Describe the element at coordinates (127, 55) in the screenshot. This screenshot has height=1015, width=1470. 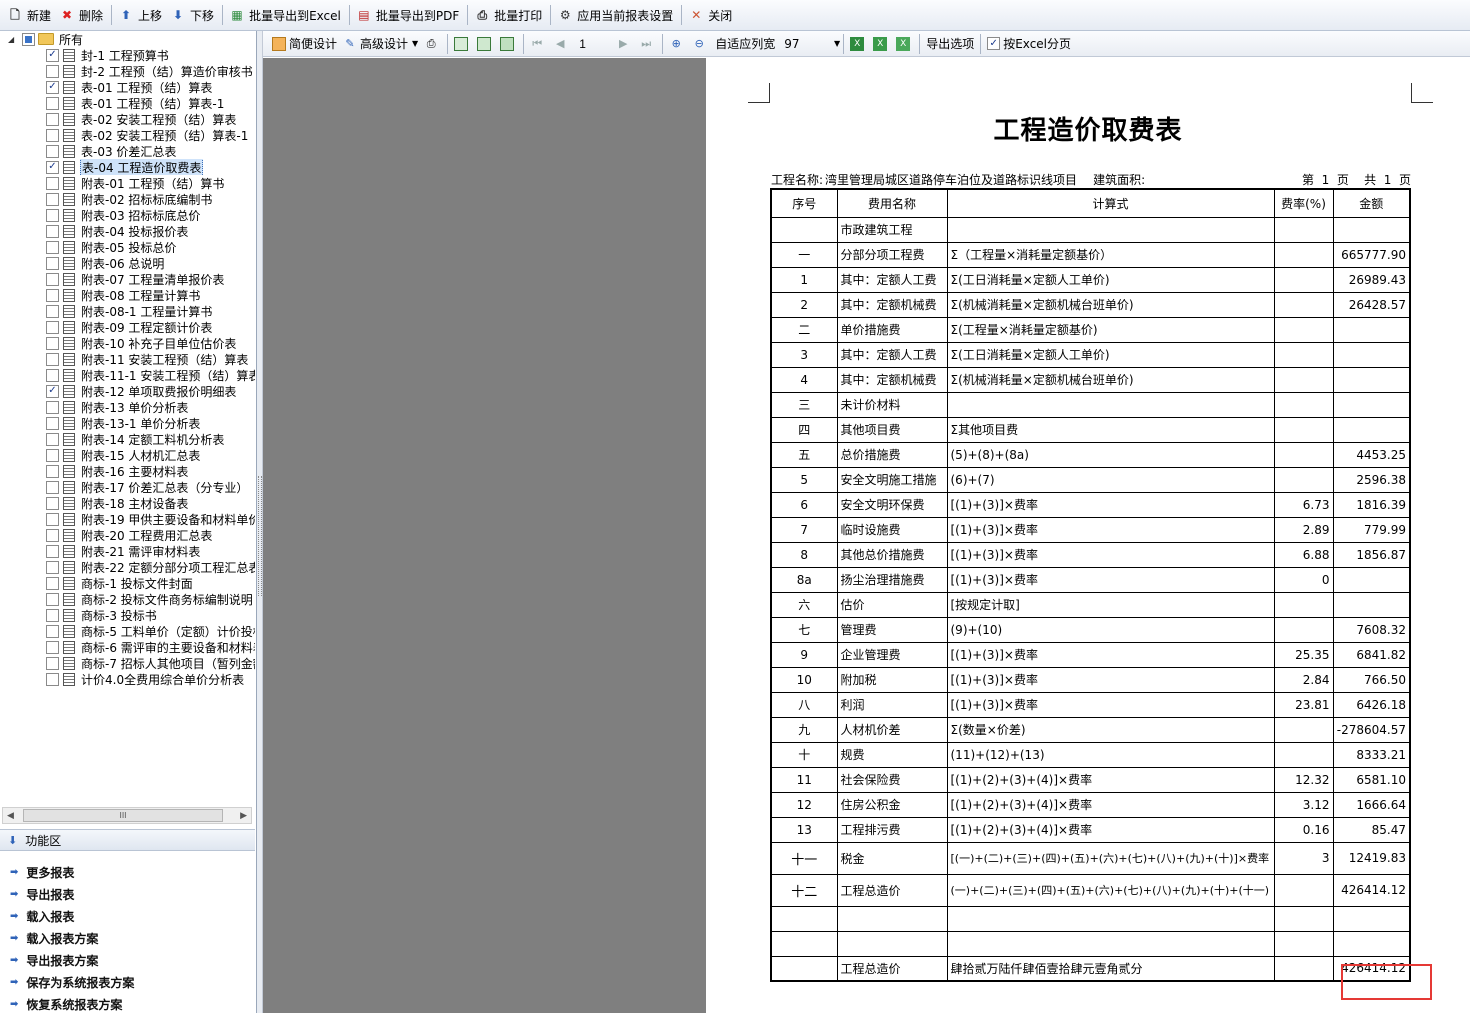
I see `tree-item: 封-1 工程预算书` at that location.